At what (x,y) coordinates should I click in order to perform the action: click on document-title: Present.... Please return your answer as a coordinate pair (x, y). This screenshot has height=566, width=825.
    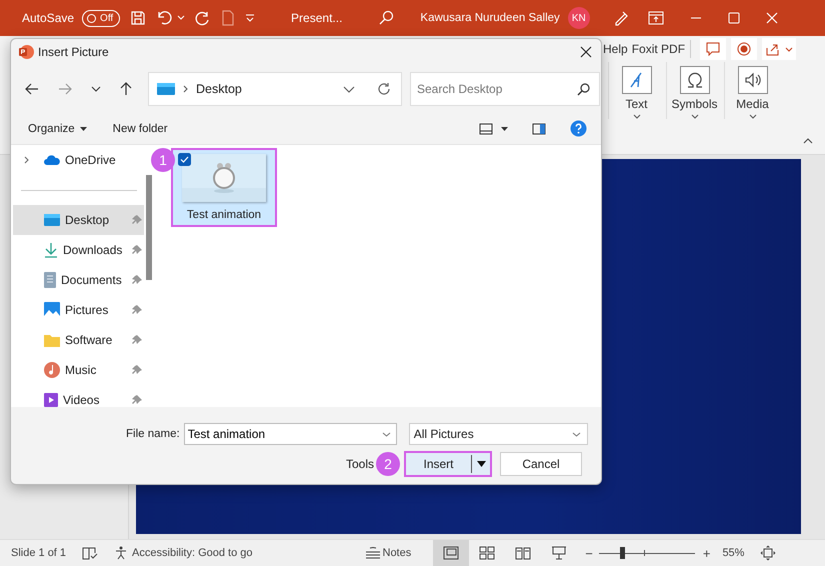
    Looking at the image, I should click on (316, 18).